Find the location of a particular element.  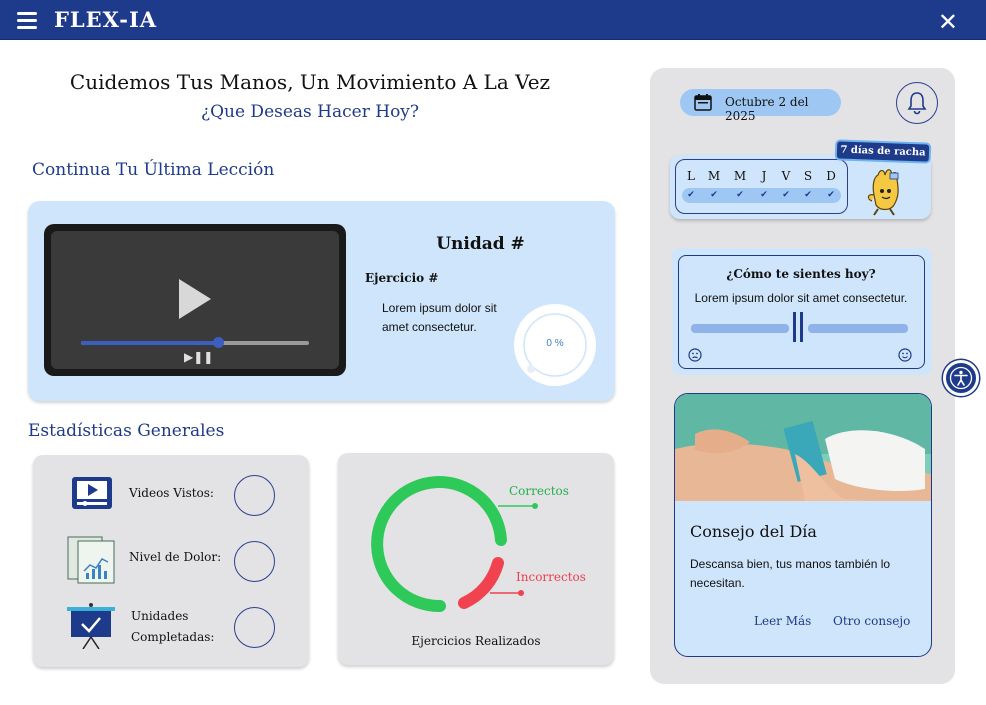

lesson-description: Lorem ipsum dolor sit amet consectetur. is located at coordinates (439, 317).